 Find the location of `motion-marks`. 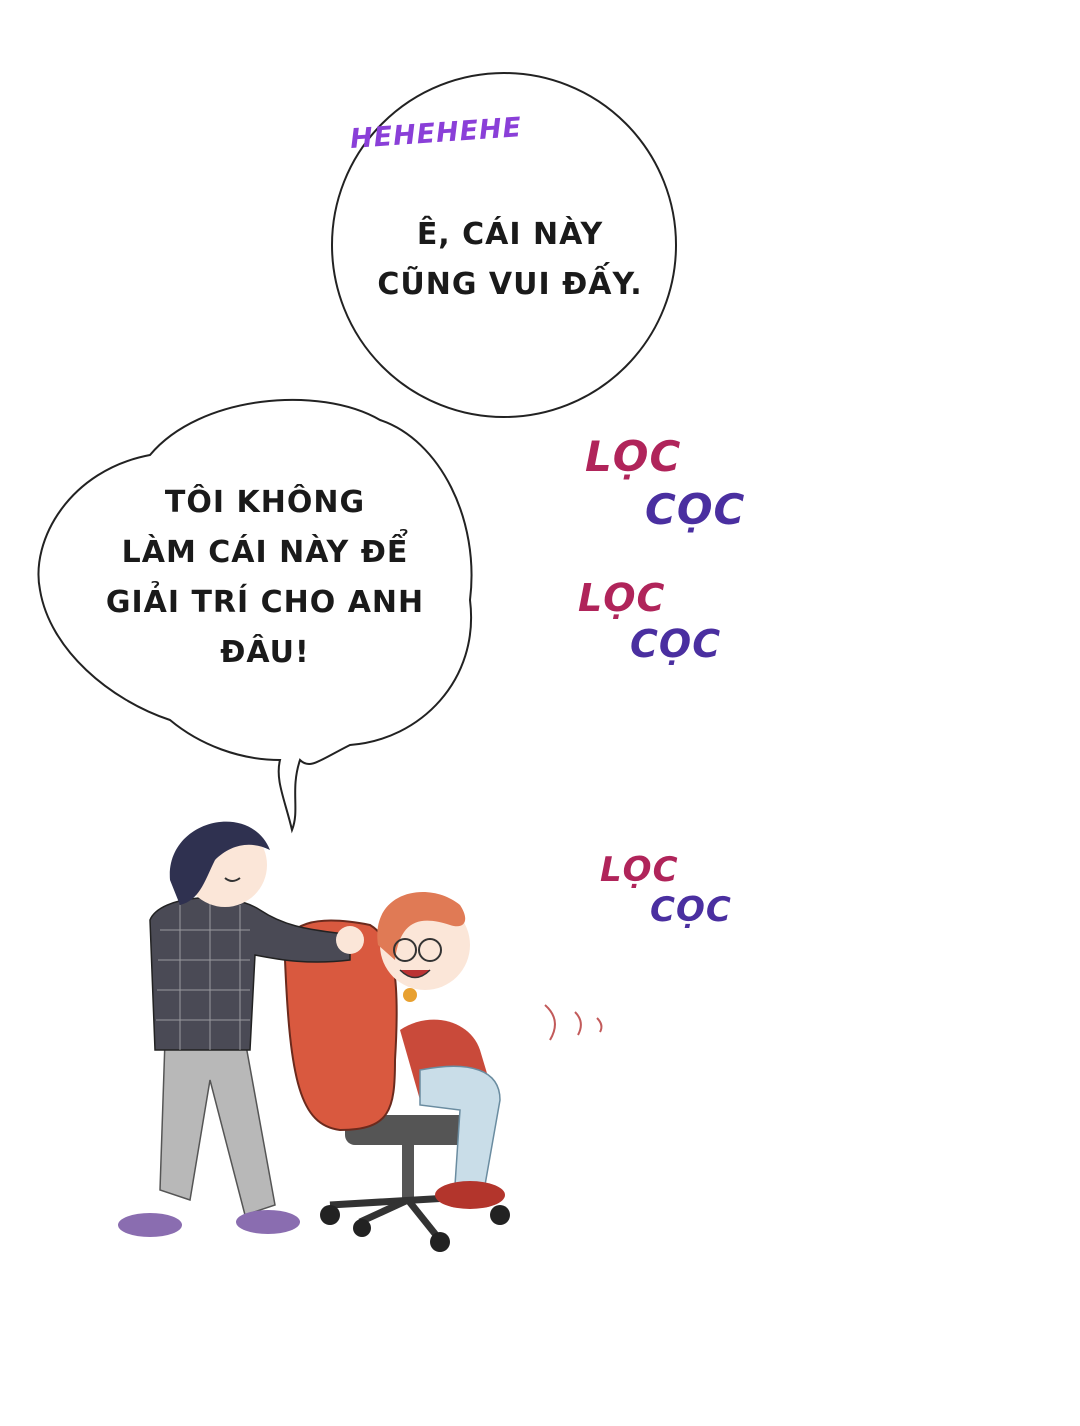

motion-marks is located at coordinates (573, 1022).